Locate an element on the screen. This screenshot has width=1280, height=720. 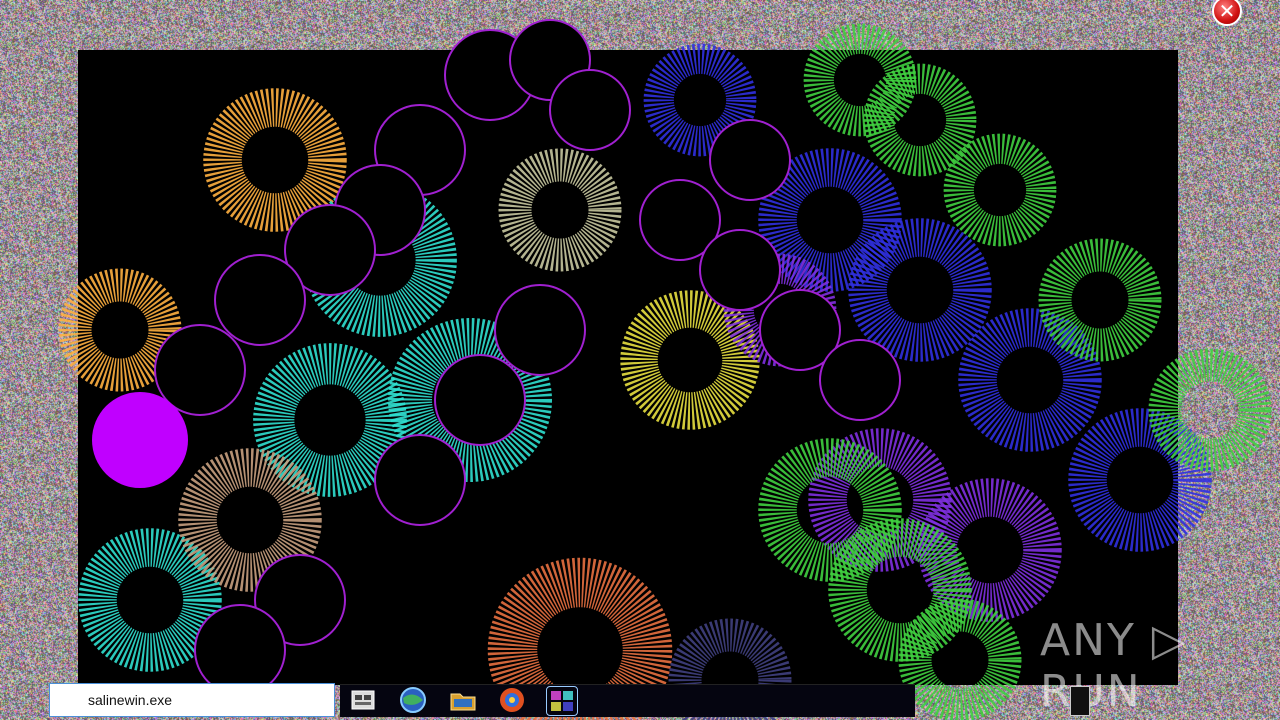
globe-icon is located at coordinates (413, 700).